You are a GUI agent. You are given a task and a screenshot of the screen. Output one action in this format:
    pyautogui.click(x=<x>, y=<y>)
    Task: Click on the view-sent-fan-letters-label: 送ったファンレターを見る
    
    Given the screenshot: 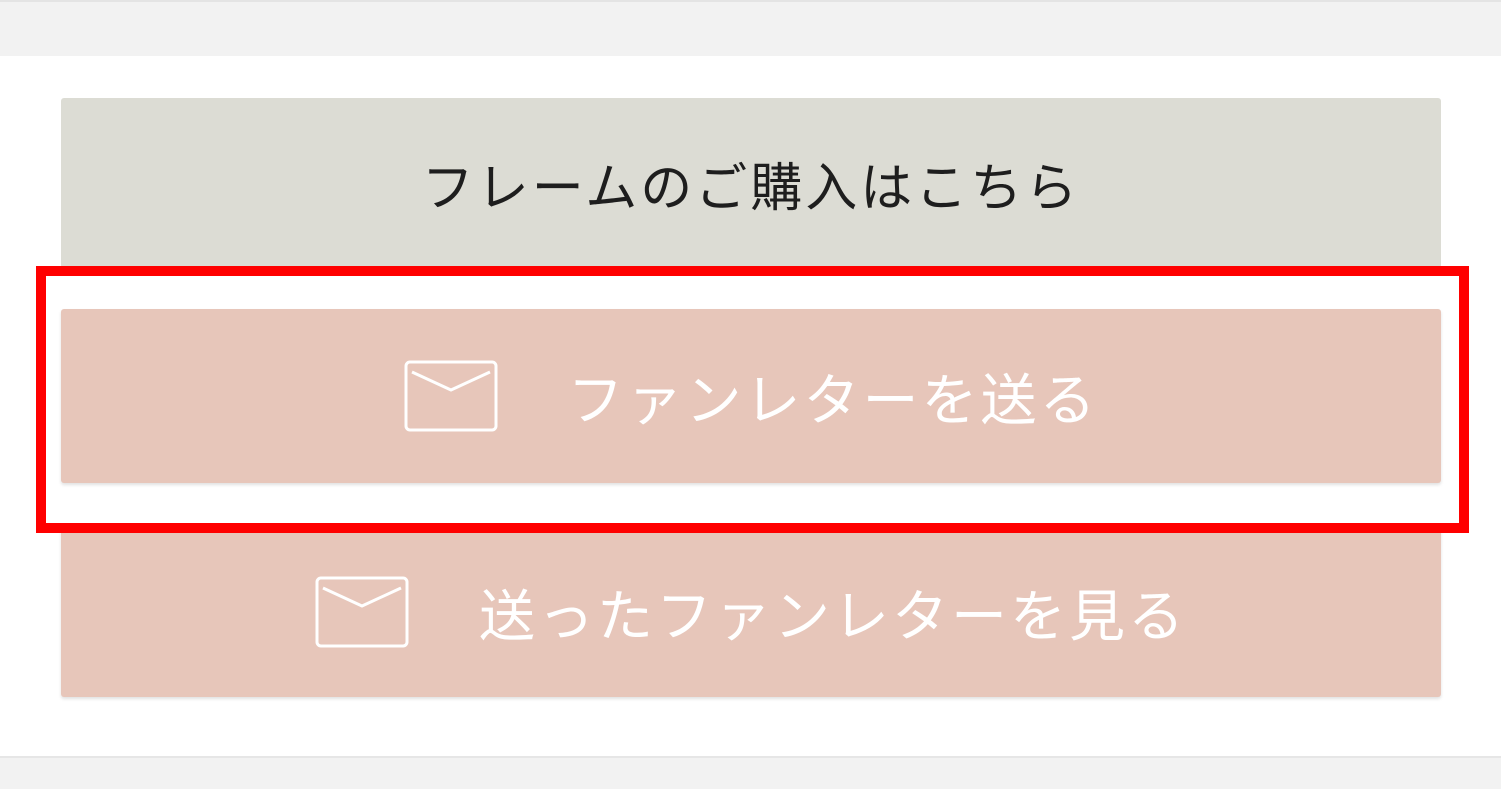 What is the action you would take?
    pyautogui.click(x=833, y=617)
    